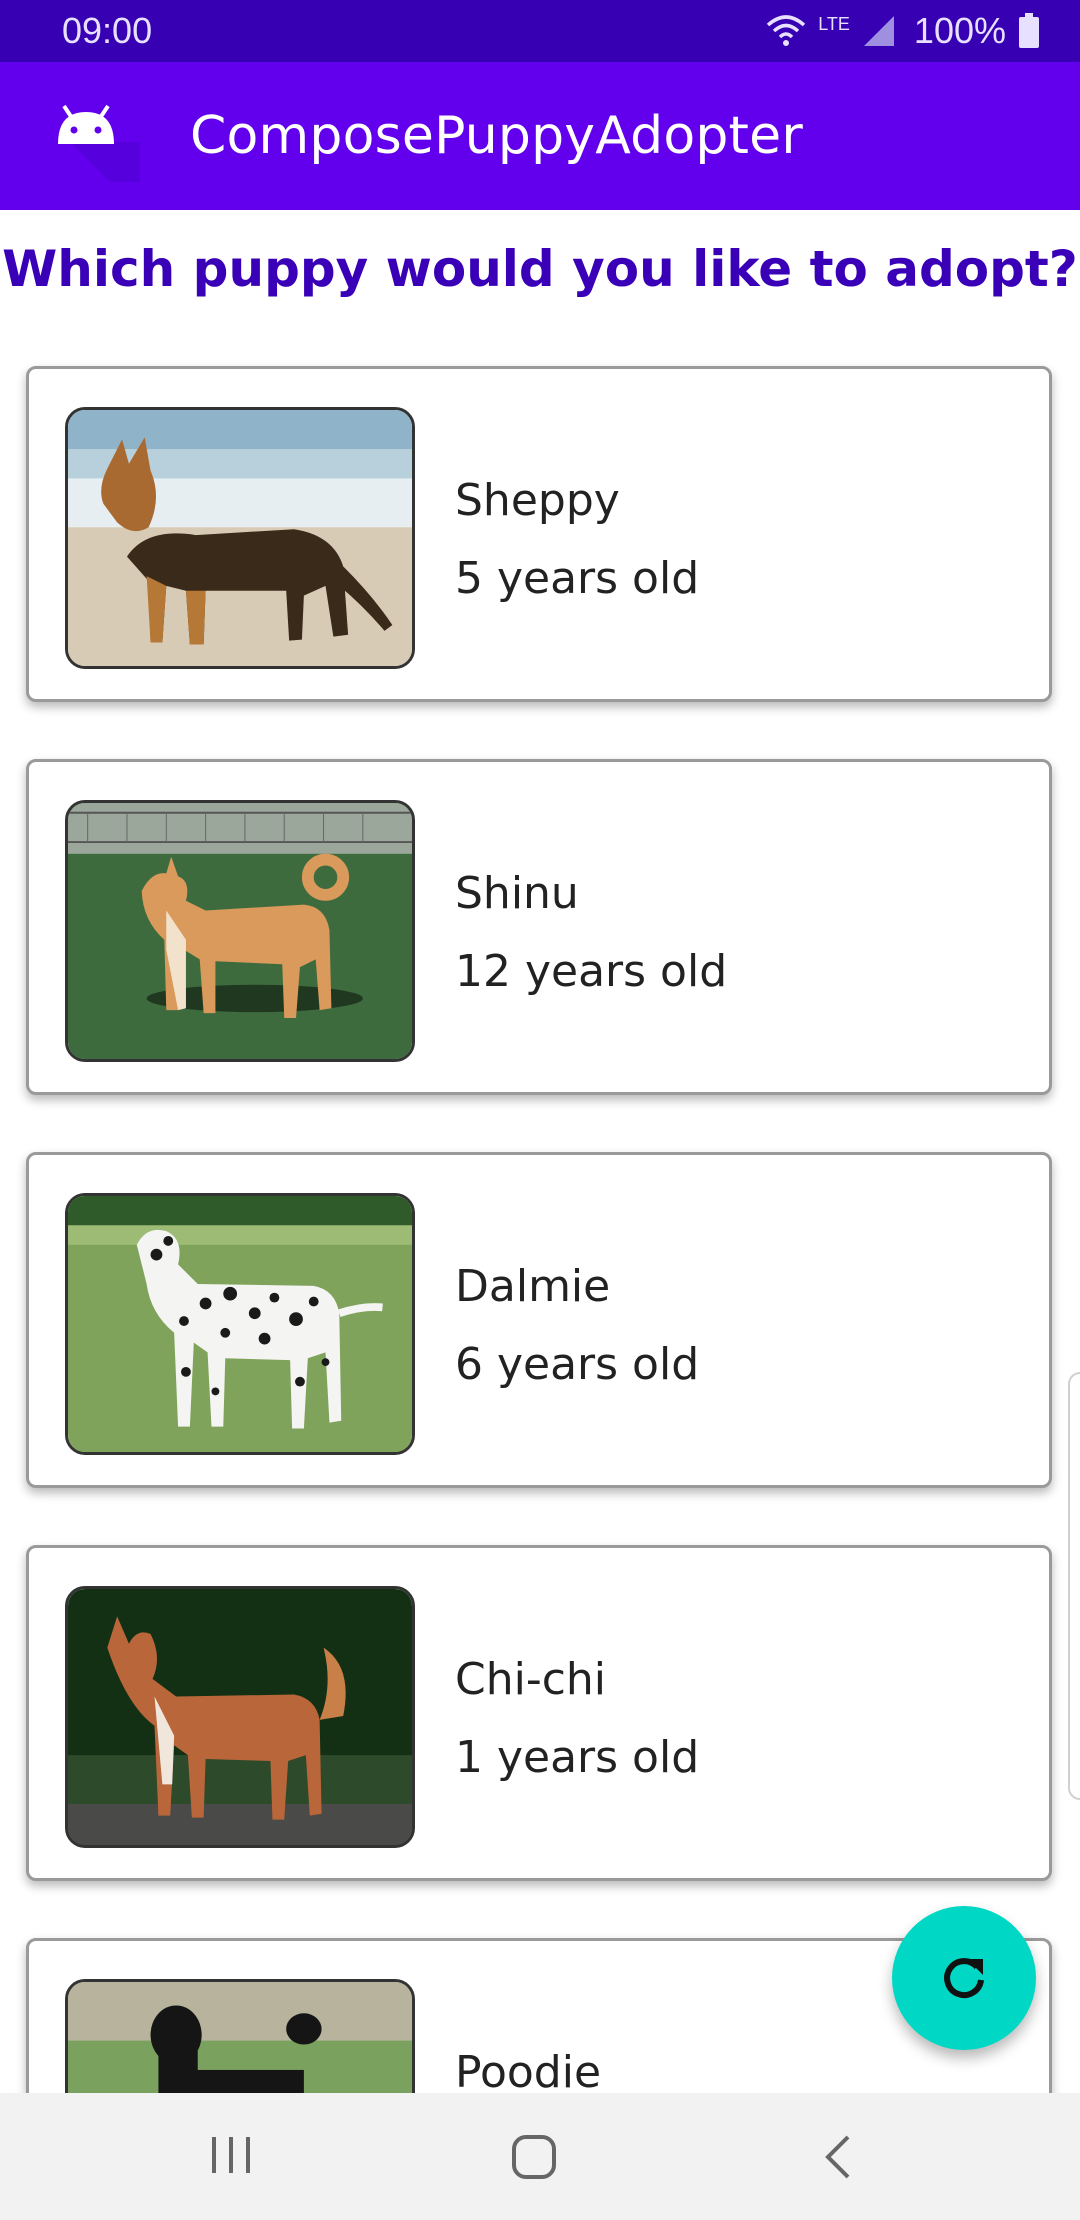 This screenshot has width=1080, height=2220. What do you see at coordinates (1029, 30) in the screenshot?
I see `battery-icon` at bounding box center [1029, 30].